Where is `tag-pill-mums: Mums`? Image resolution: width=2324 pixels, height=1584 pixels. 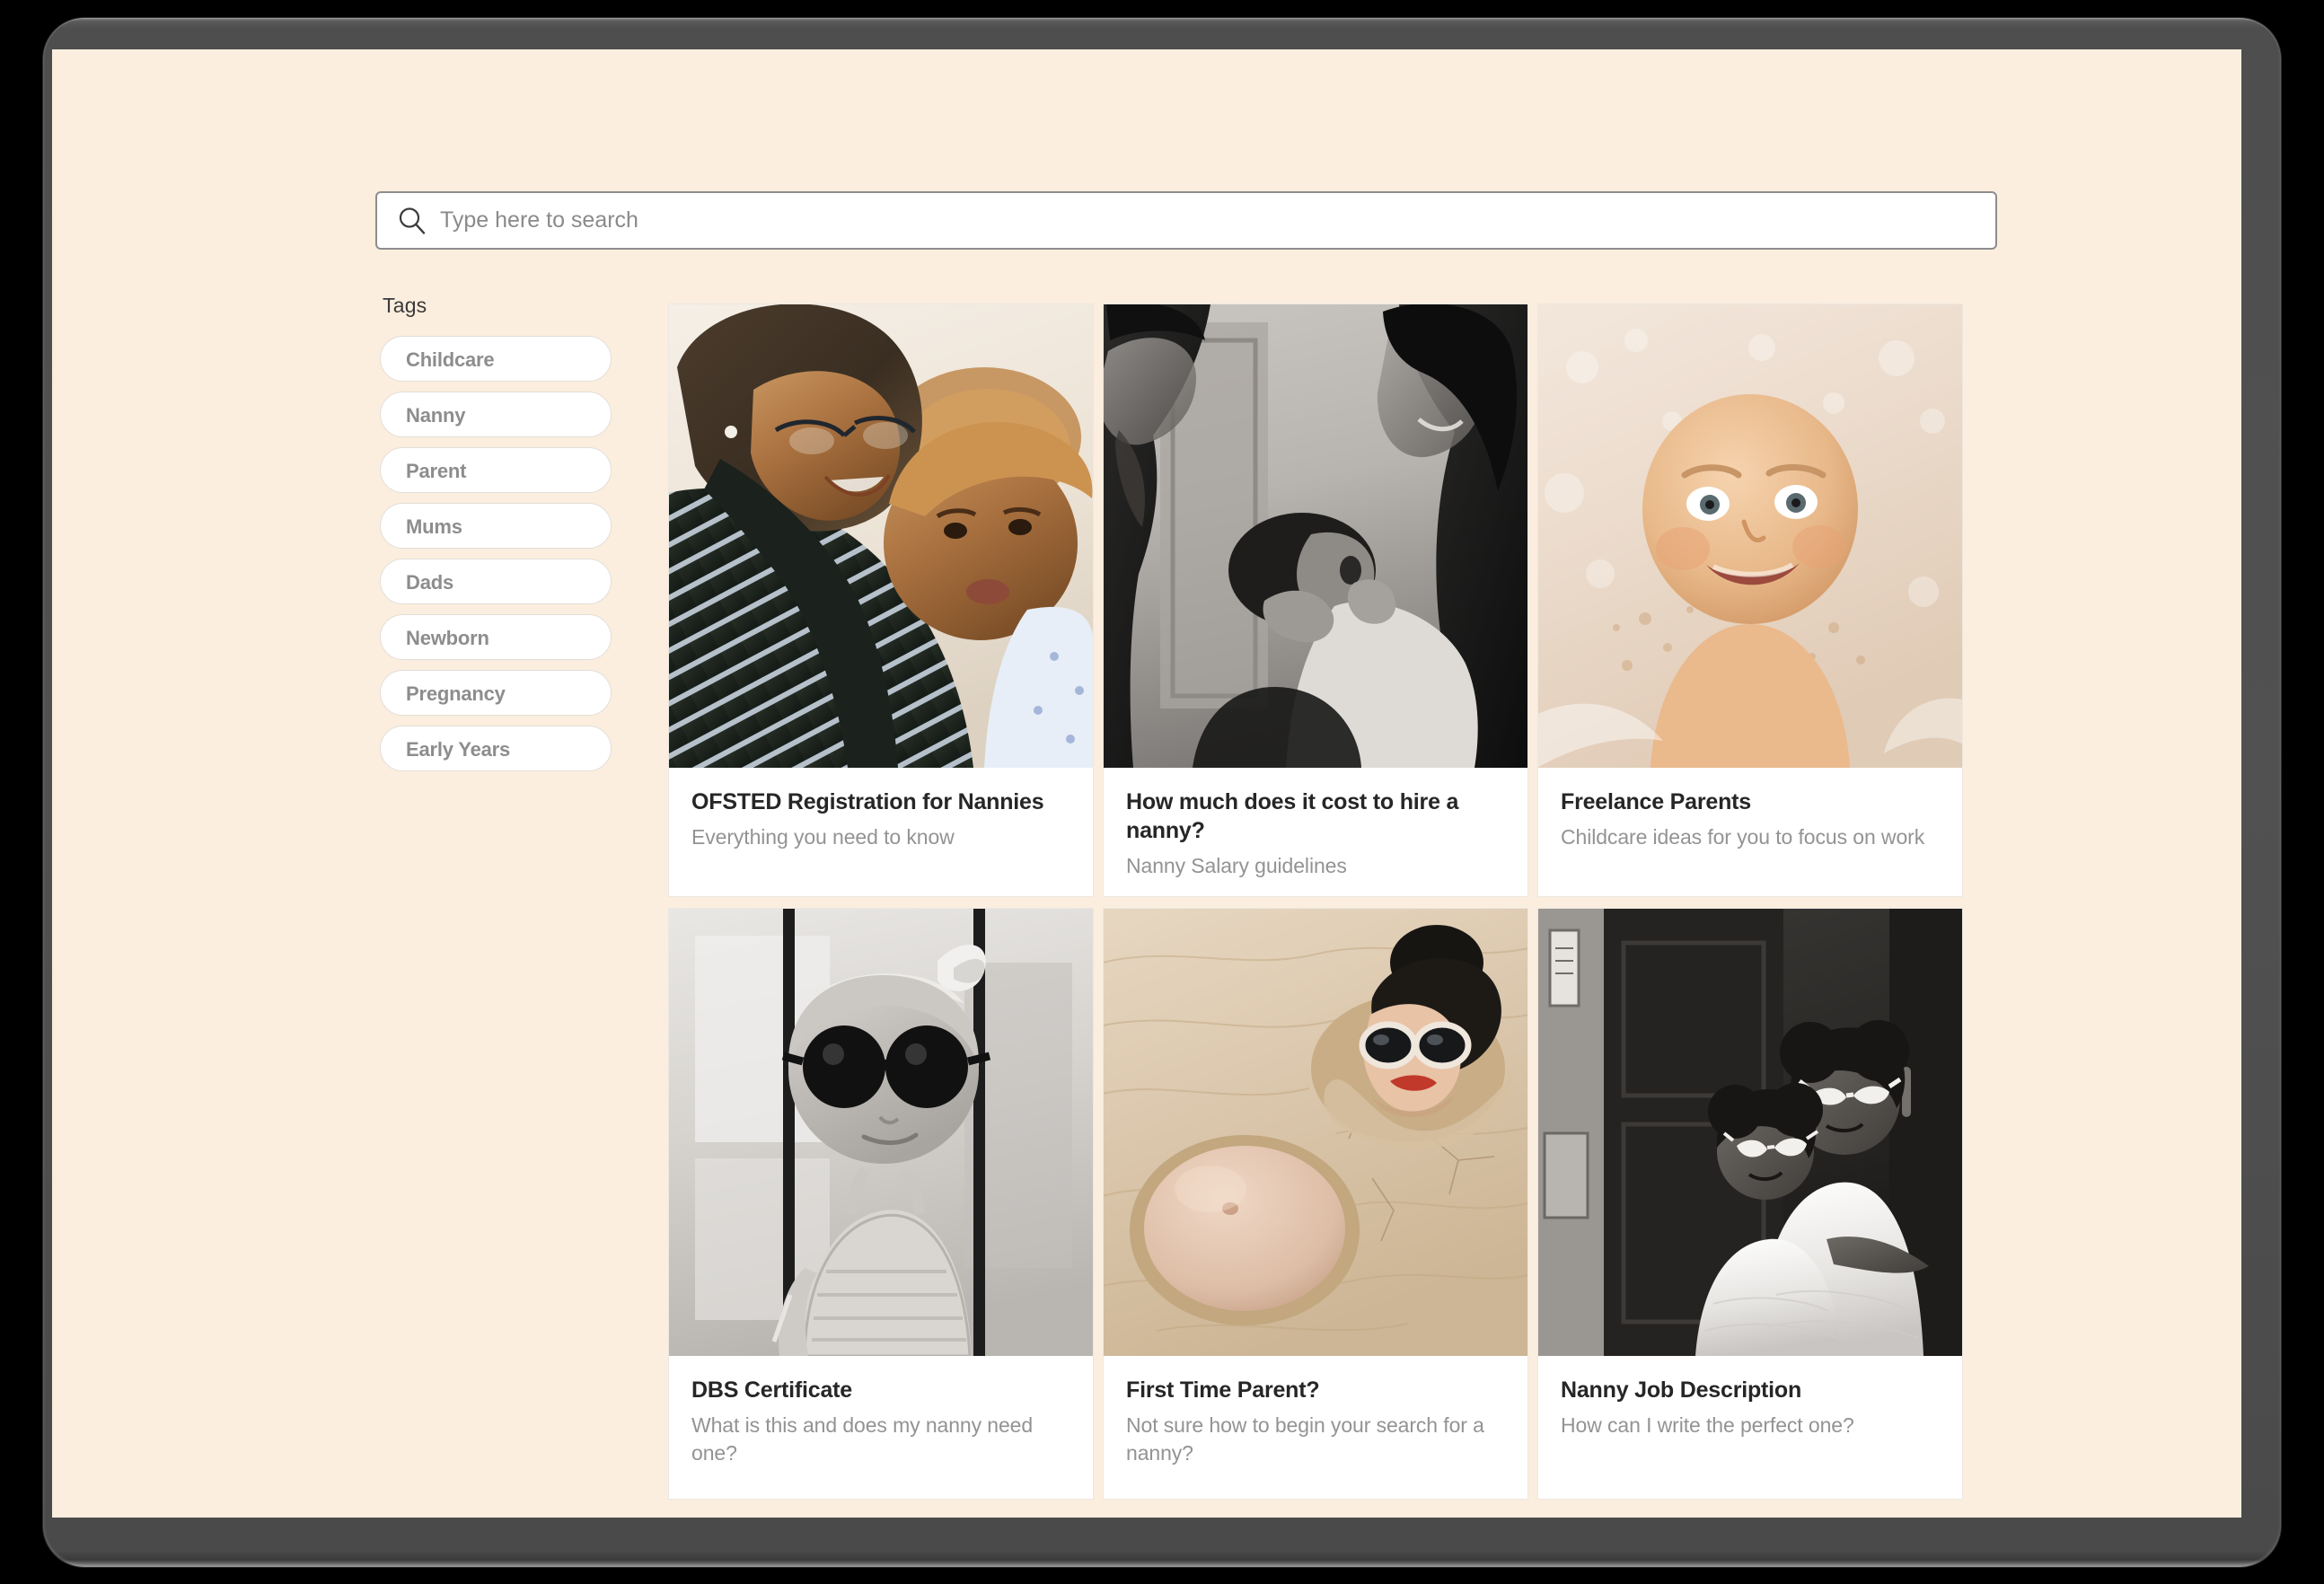 tag-pill-mums: Mums is located at coordinates (496, 526).